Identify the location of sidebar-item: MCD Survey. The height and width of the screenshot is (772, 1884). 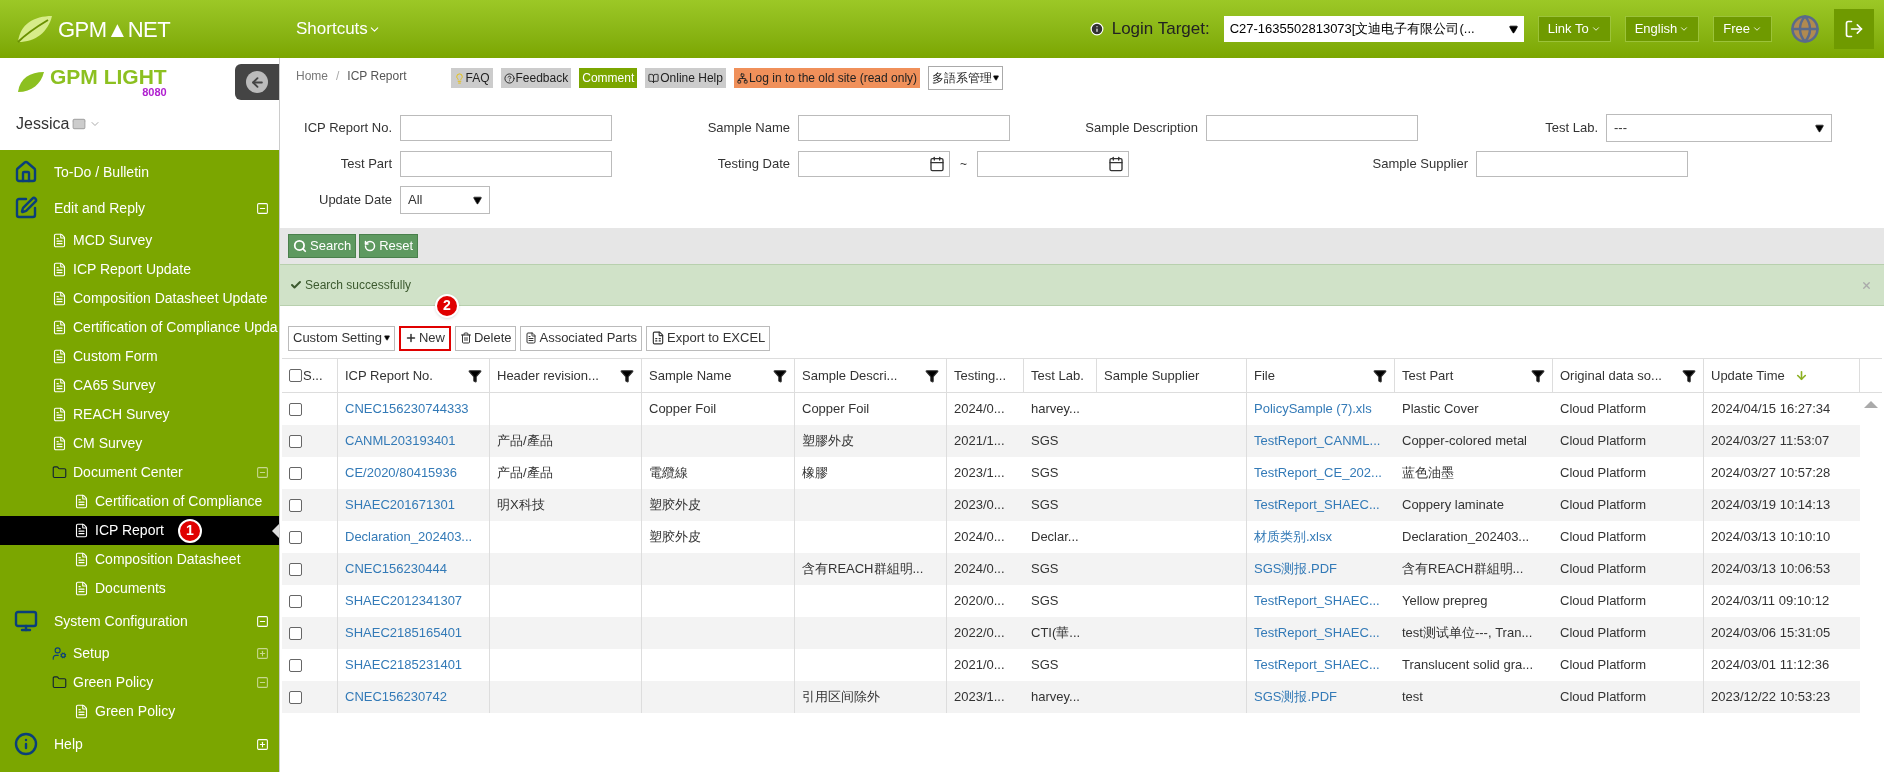
(139, 240).